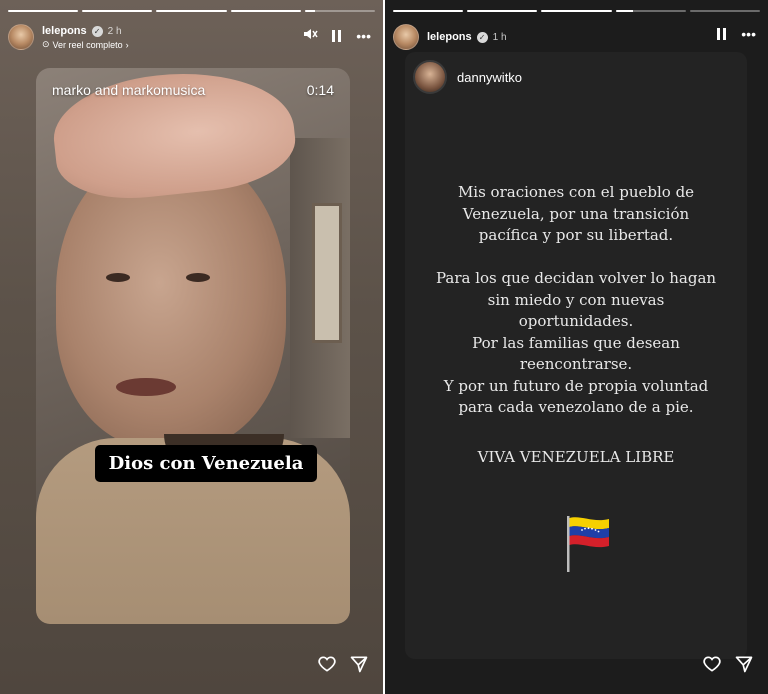 The height and width of the screenshot is (694, 768). What do you see at coordinates (129, 90) in the screenshot?
I see `video-credit: marko and markomusica` at bounding box center [129, 90].